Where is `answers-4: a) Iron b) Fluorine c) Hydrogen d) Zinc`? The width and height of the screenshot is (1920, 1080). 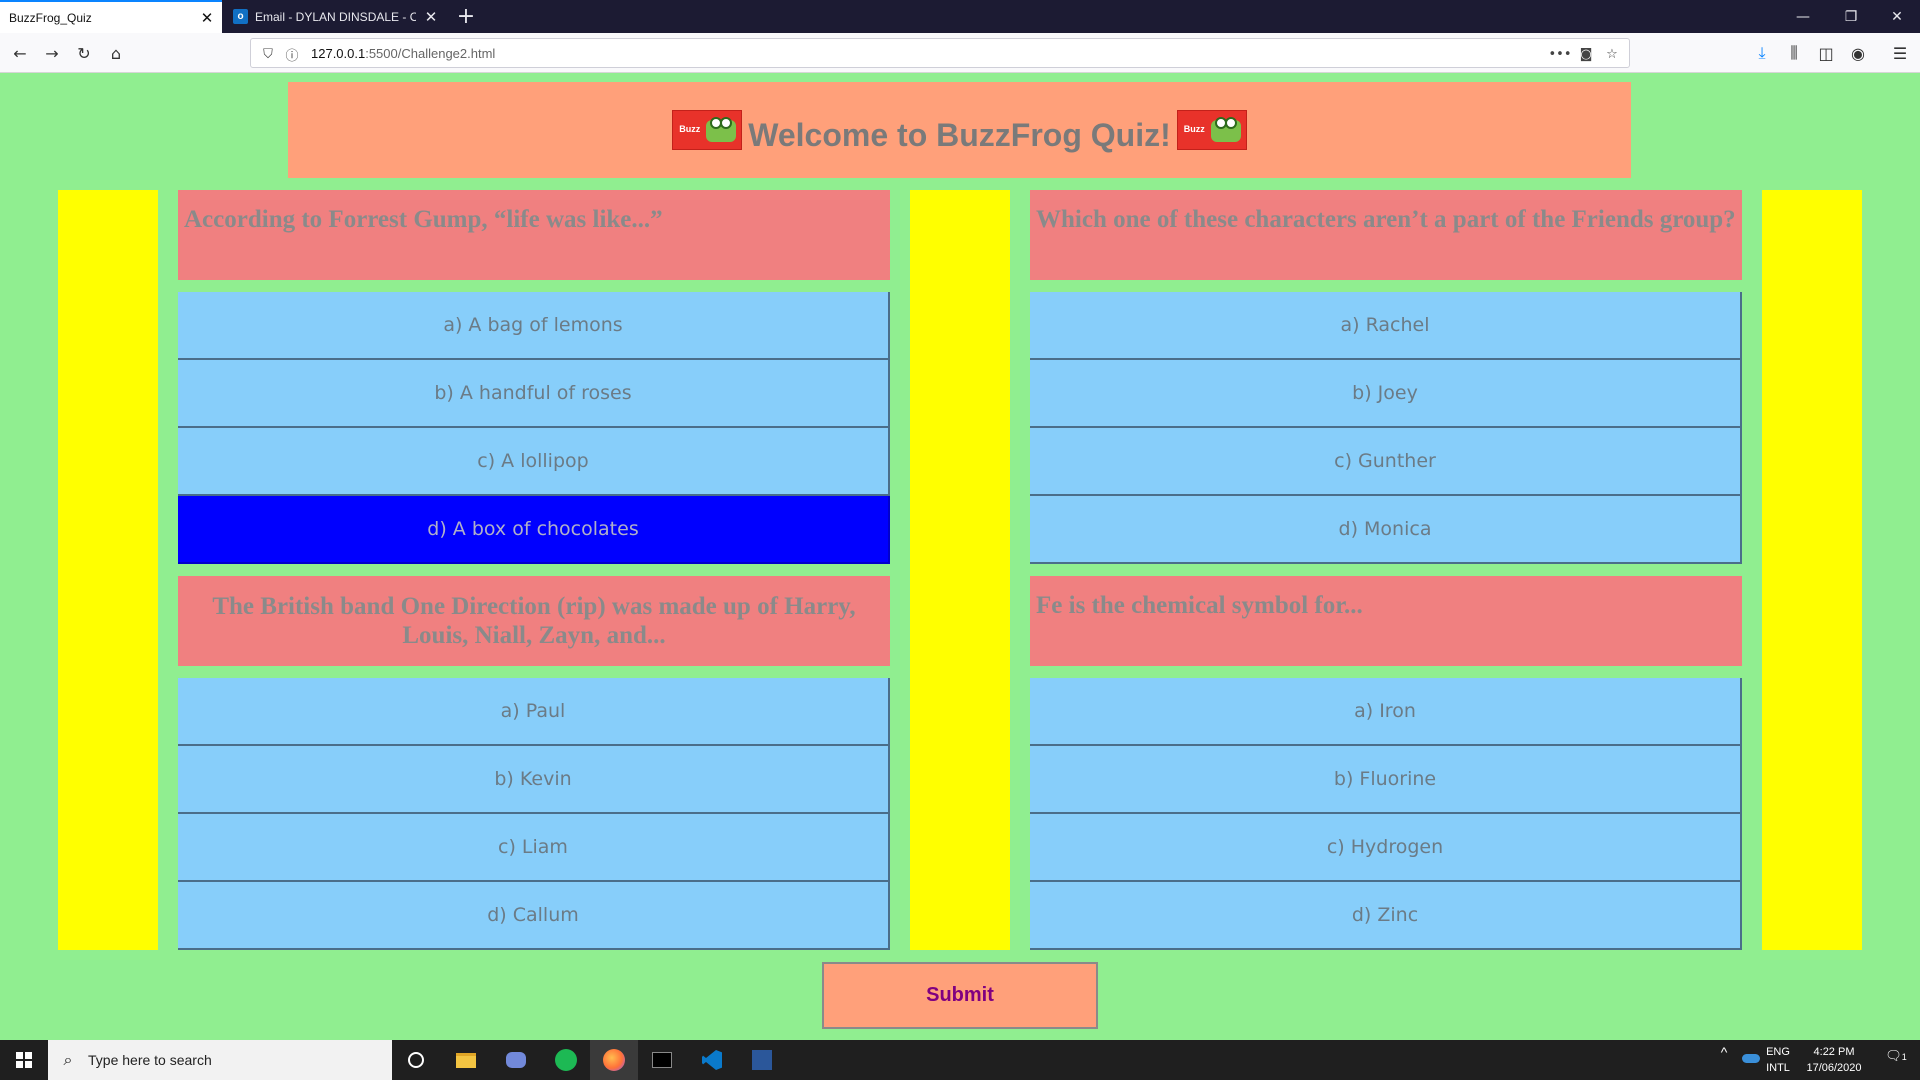
answers-4: a) Iron b) Fluorine c) Hydrogen d) Zinc is located at coordinates (1386, 814).